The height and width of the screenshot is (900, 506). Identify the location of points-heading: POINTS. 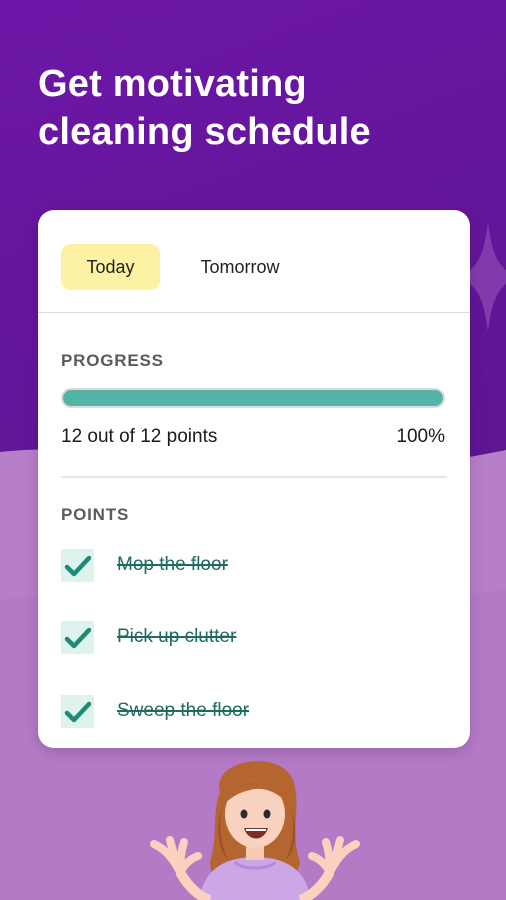
(95, 514).